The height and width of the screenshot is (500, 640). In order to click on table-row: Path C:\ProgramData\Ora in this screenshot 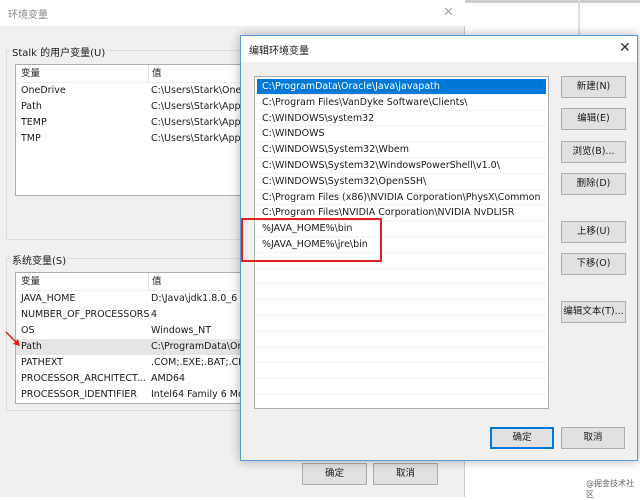, I will do `click(135, 347)`.